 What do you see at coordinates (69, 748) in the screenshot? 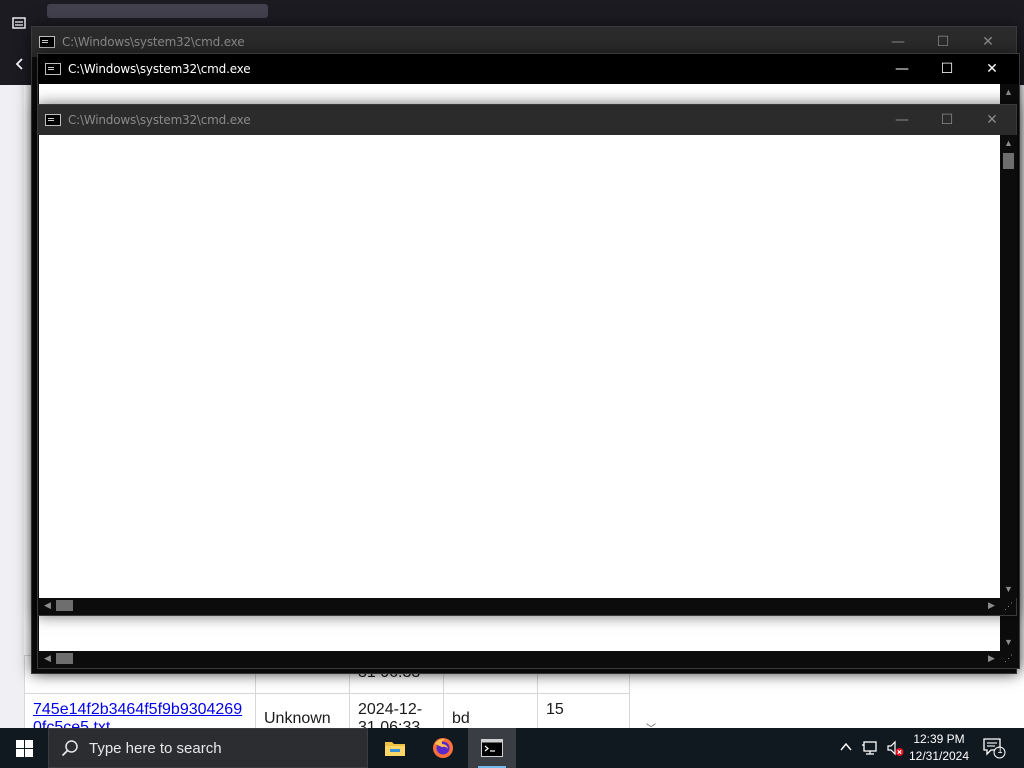
I see `search-icon` at bounding box center [69, 748].